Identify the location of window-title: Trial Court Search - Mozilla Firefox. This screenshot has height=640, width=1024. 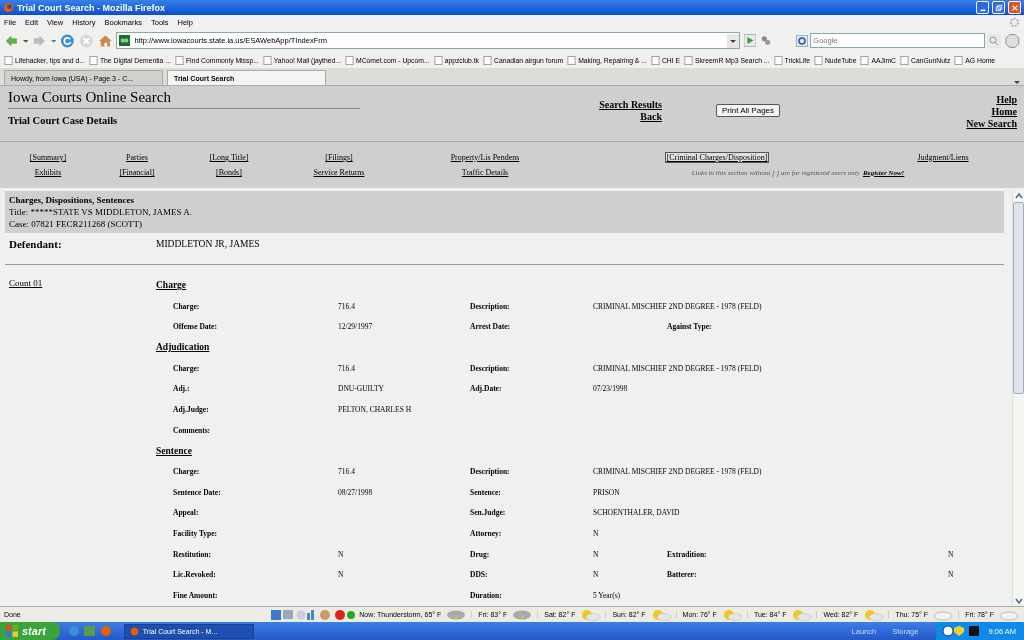
(91, 7).